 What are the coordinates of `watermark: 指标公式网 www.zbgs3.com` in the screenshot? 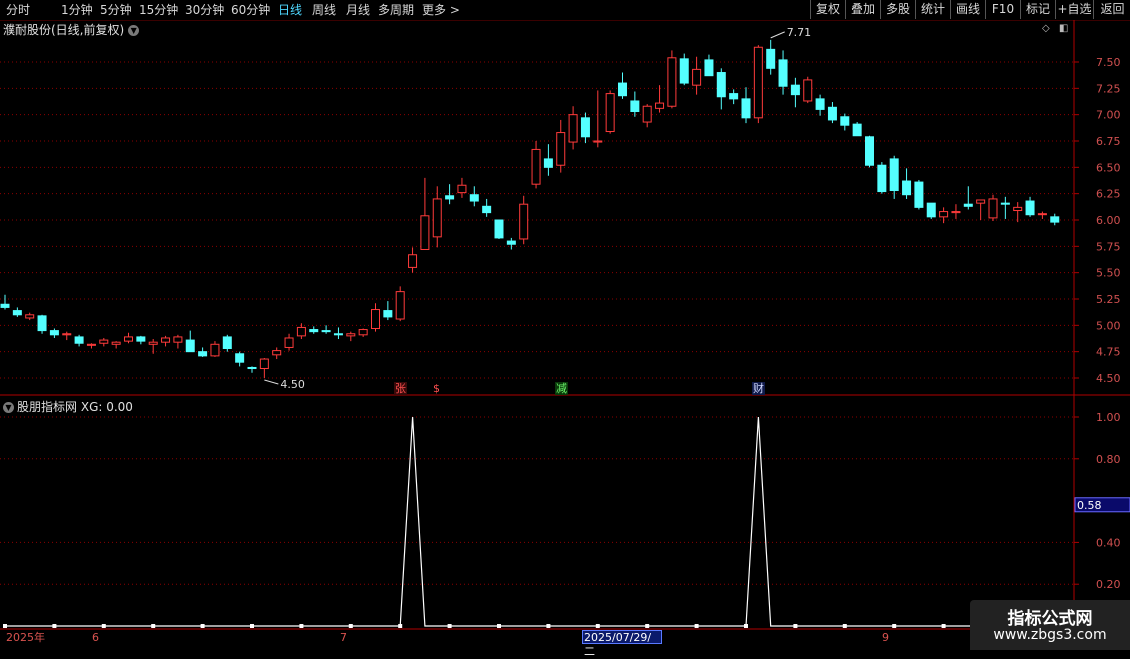 It's located at (1050, 625).